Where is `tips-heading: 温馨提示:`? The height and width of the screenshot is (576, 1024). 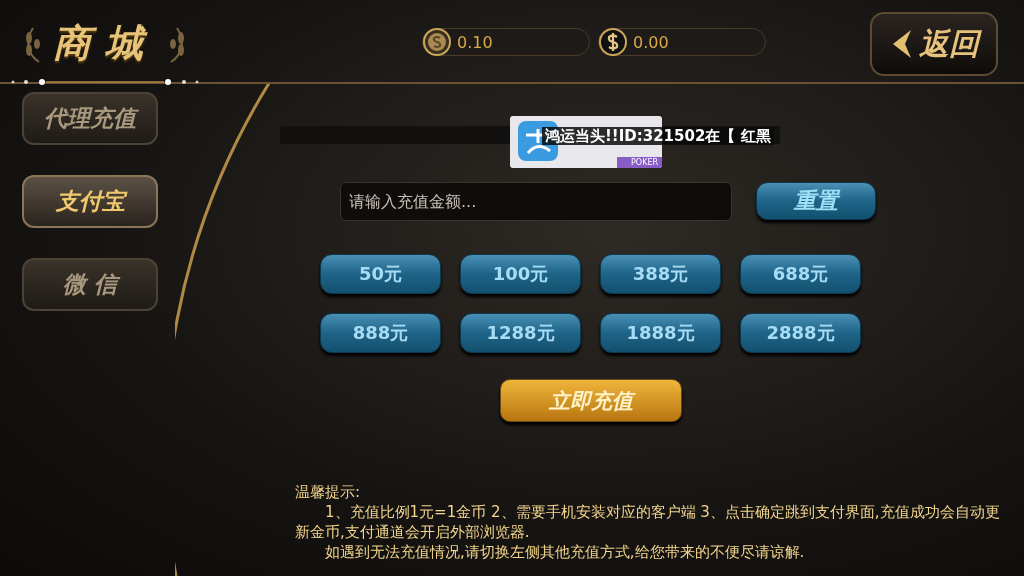
tips-heading: 温馨提示: is located at coordinates (328, 492).